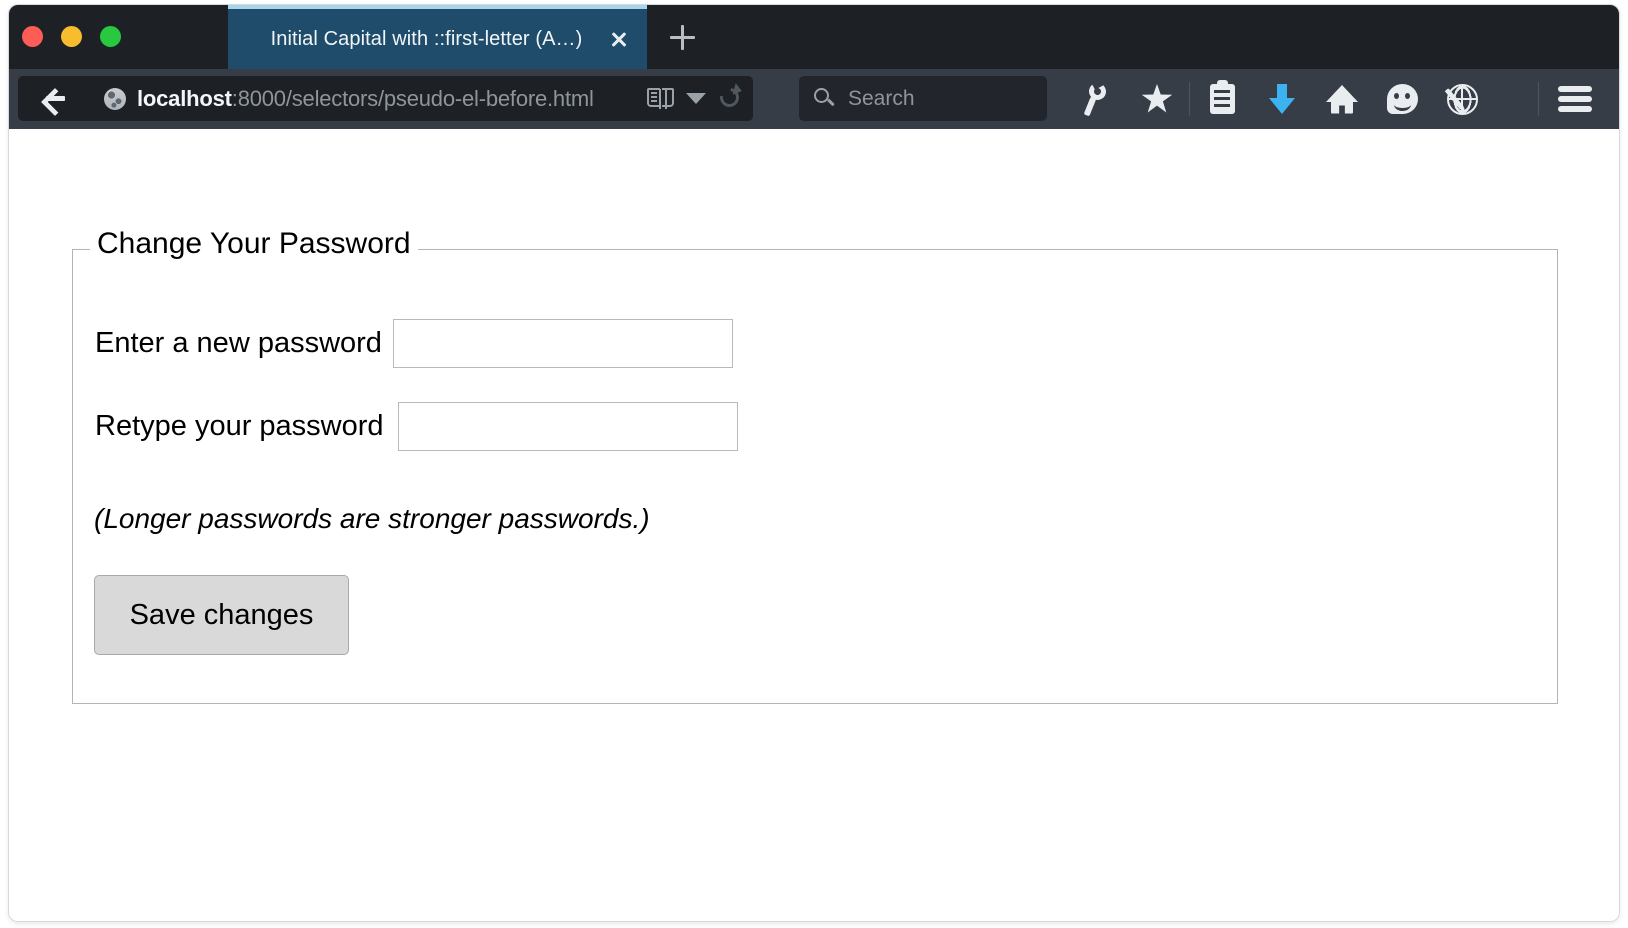 Image resolution: width=1628 pixels, height=928 pixels. I want to click on tab-title: Initial Capital with ::first-letter (A…), so click(426, 38).